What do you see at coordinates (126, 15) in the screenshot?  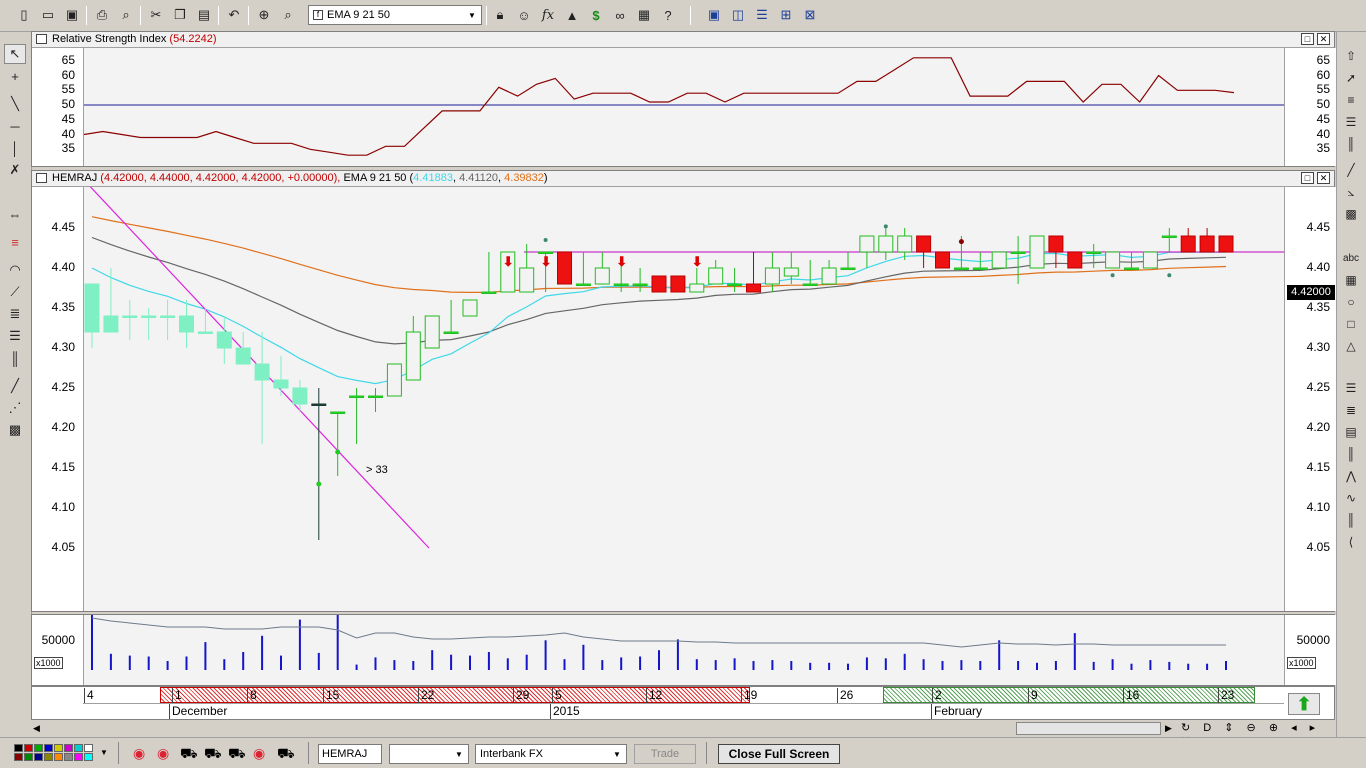 I see `print-preview-icon: ⌕` at bounding box center [126, 15].